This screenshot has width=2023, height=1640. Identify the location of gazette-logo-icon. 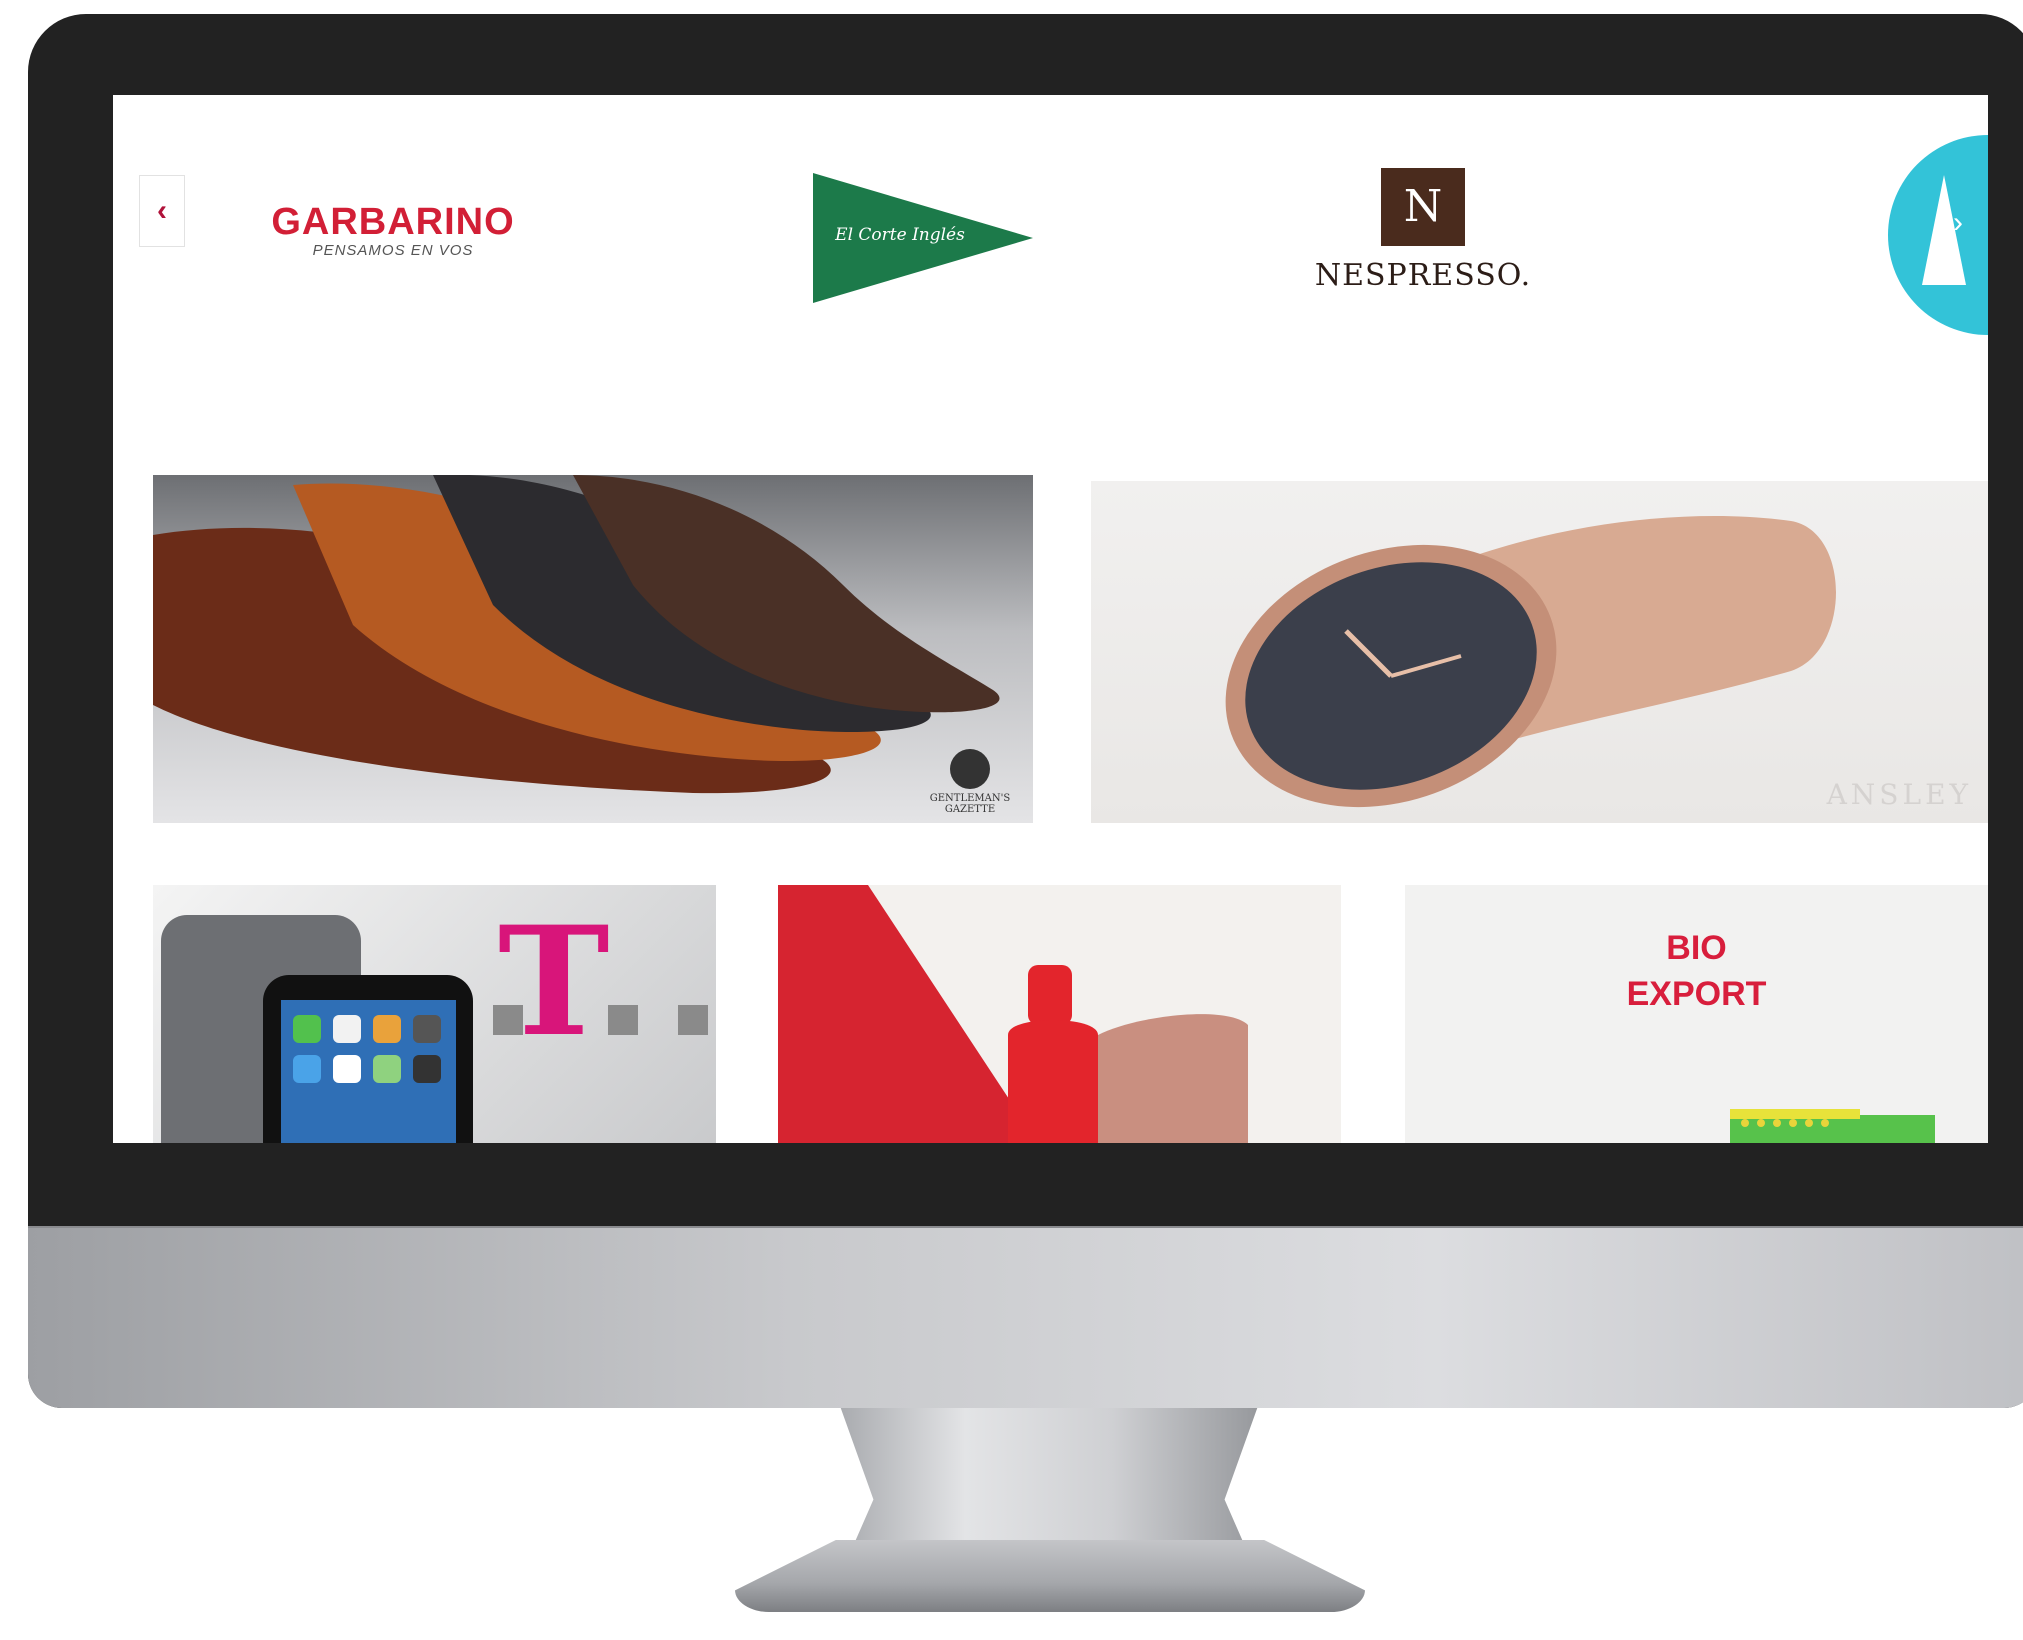
(970, 769).